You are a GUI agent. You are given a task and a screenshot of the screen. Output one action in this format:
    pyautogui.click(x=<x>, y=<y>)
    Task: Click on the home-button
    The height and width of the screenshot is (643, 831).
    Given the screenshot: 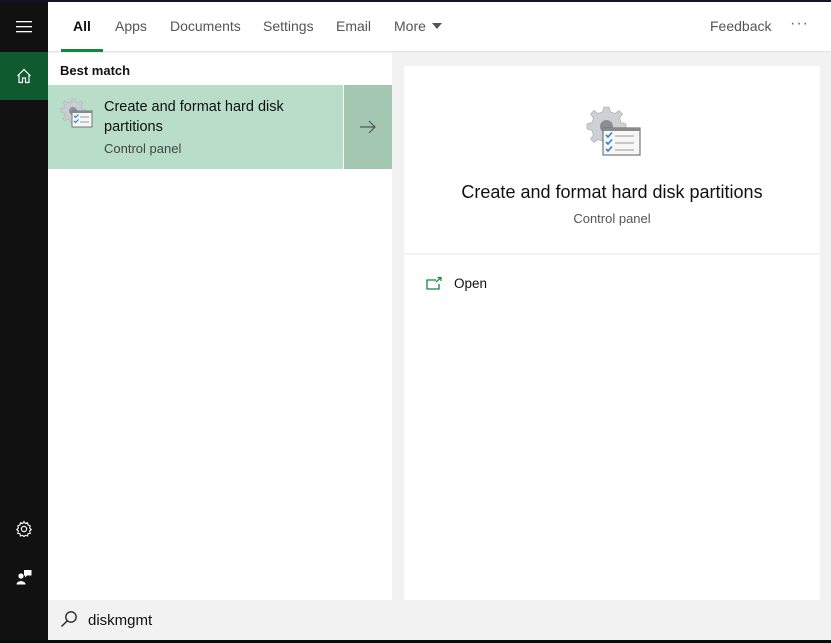 What is the action you would take?
    pyautogui.click(x=24, y=76)
    